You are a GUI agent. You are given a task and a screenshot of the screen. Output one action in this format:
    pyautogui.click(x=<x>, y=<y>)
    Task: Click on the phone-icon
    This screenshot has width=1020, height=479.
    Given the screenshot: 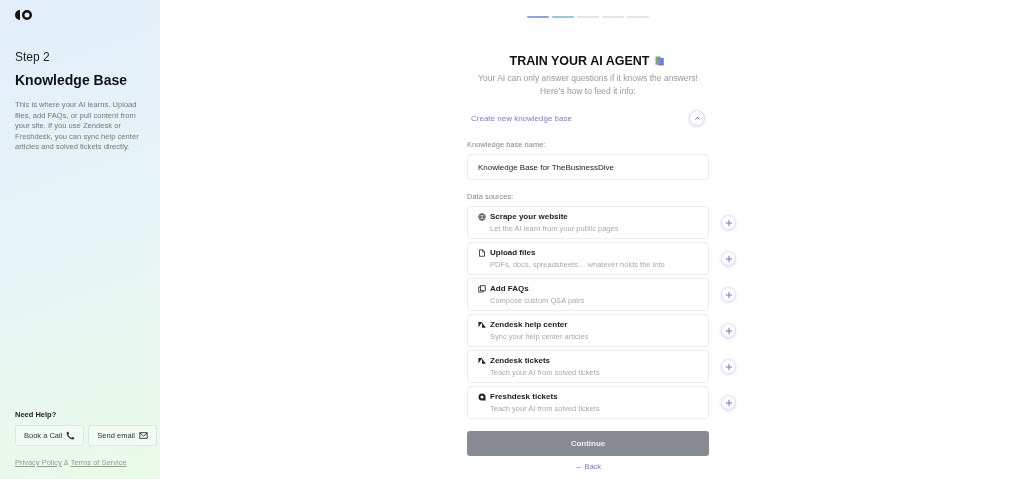 What is the action you would take?
    pyautogui.click(x=71, y=435)
    